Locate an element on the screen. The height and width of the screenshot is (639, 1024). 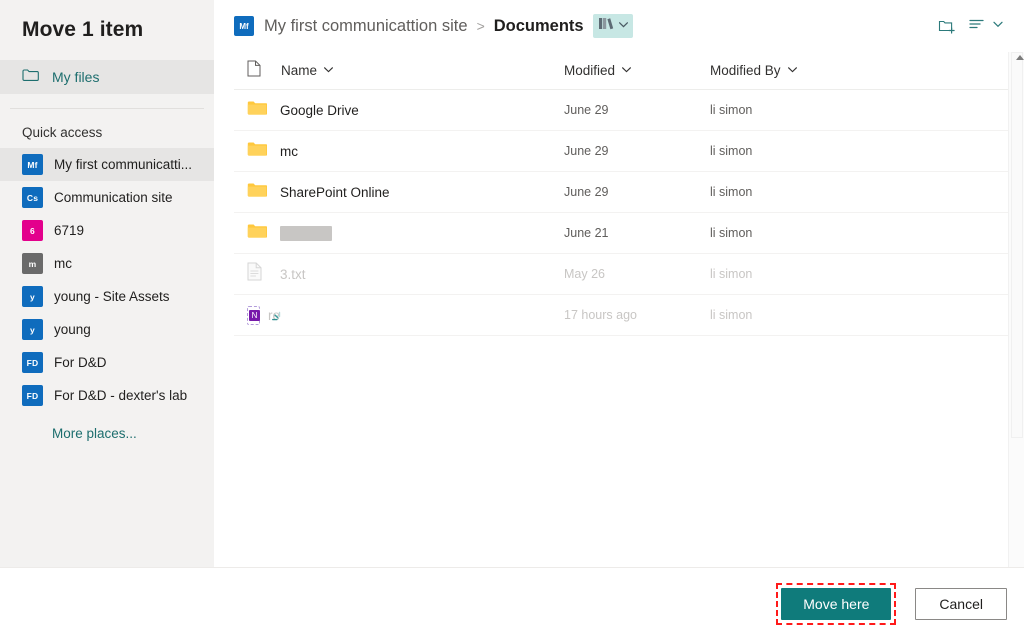
site-tile-icon: Mf is located at coordinates (32, 164).